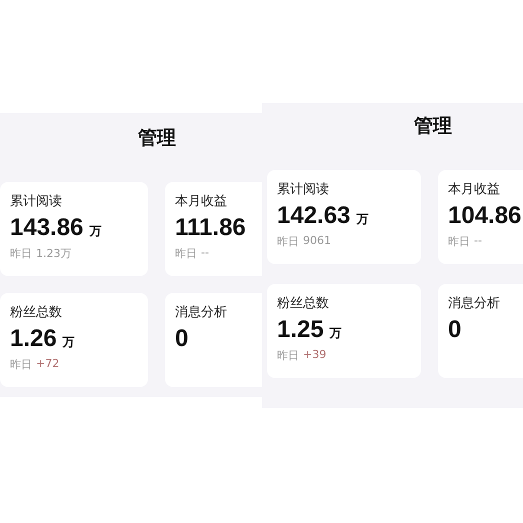 The width and height of the screenshot is (523, 523). What do you see at coordinates (314, 355) in the screenshot?
I see `yesterday-value: +39` at bounding box center [314, 355].